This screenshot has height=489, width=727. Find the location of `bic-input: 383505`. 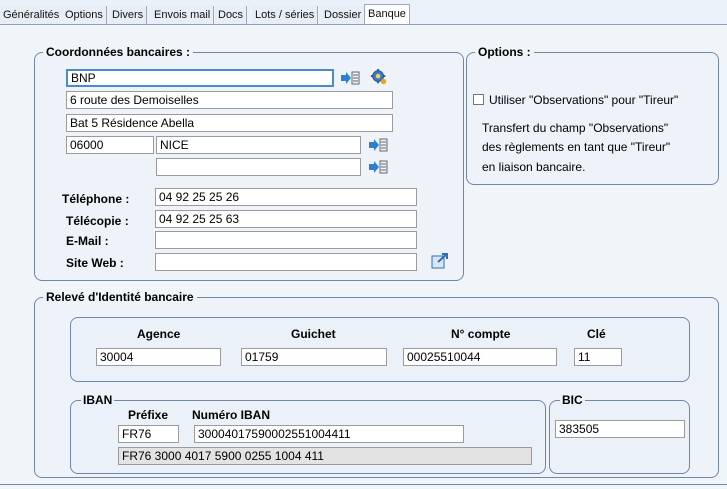

bic-input: 383505 is located at coordinates (620, 429).